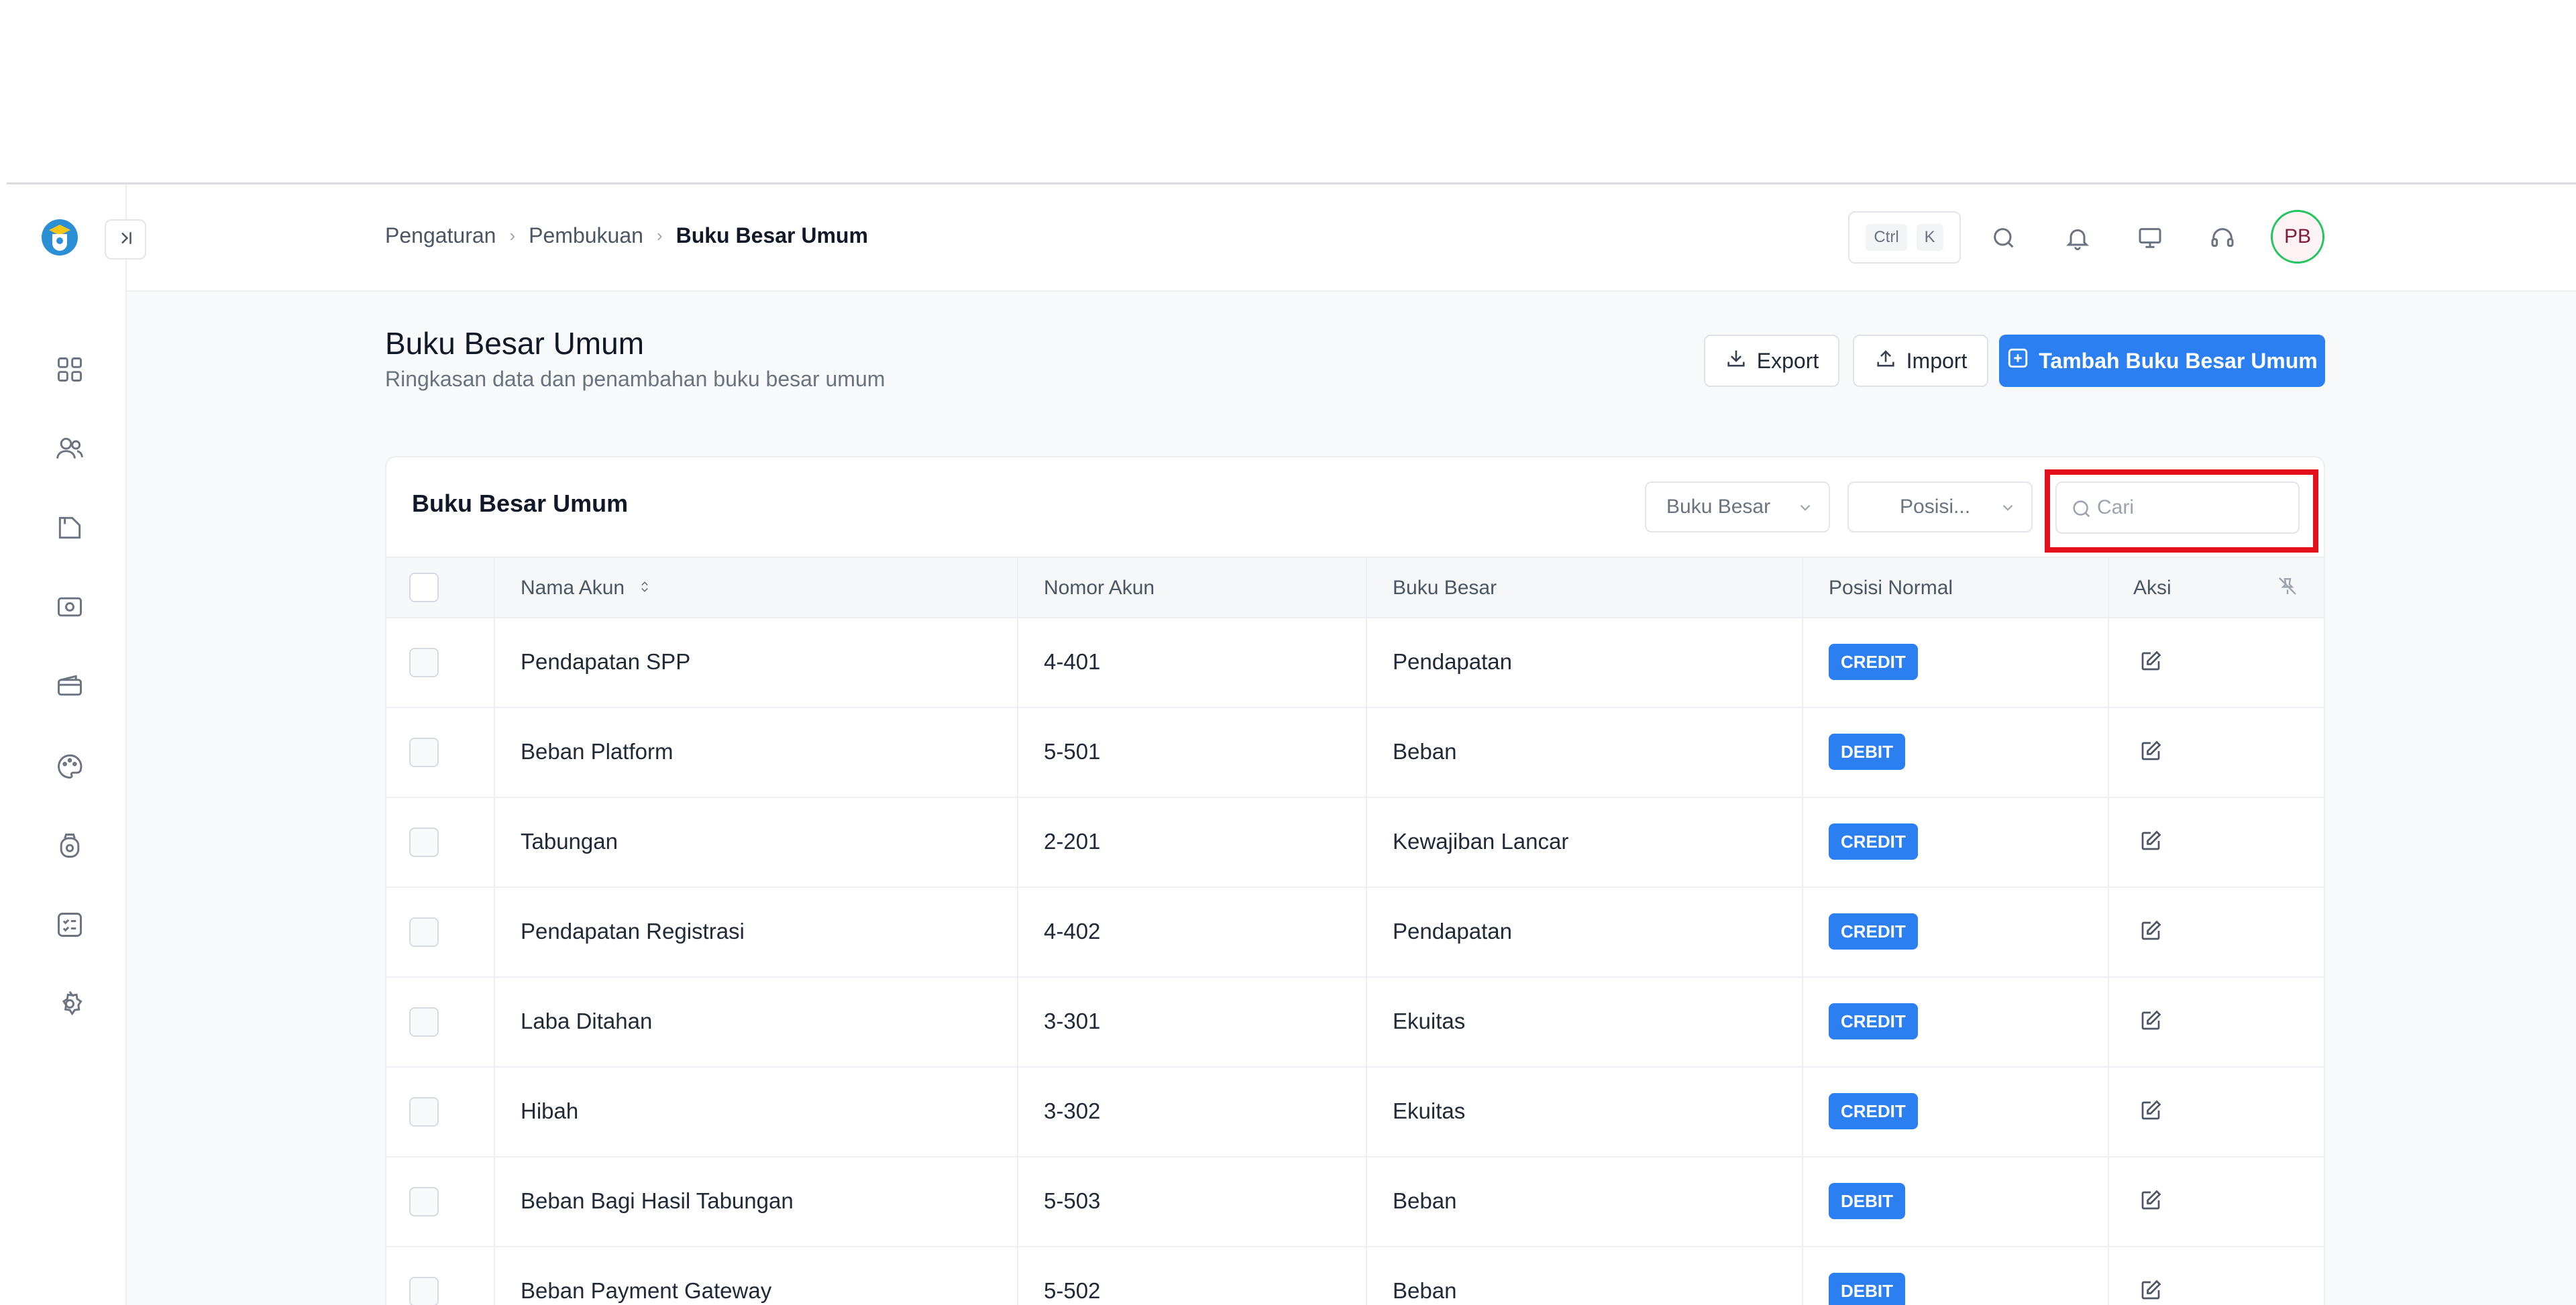 The image size is (2576, 1305). Describe the element at coordinates (2162, 361) in the screenshot. I see `add-ledger-button: Tambah Buku Besar Umum` at that location.